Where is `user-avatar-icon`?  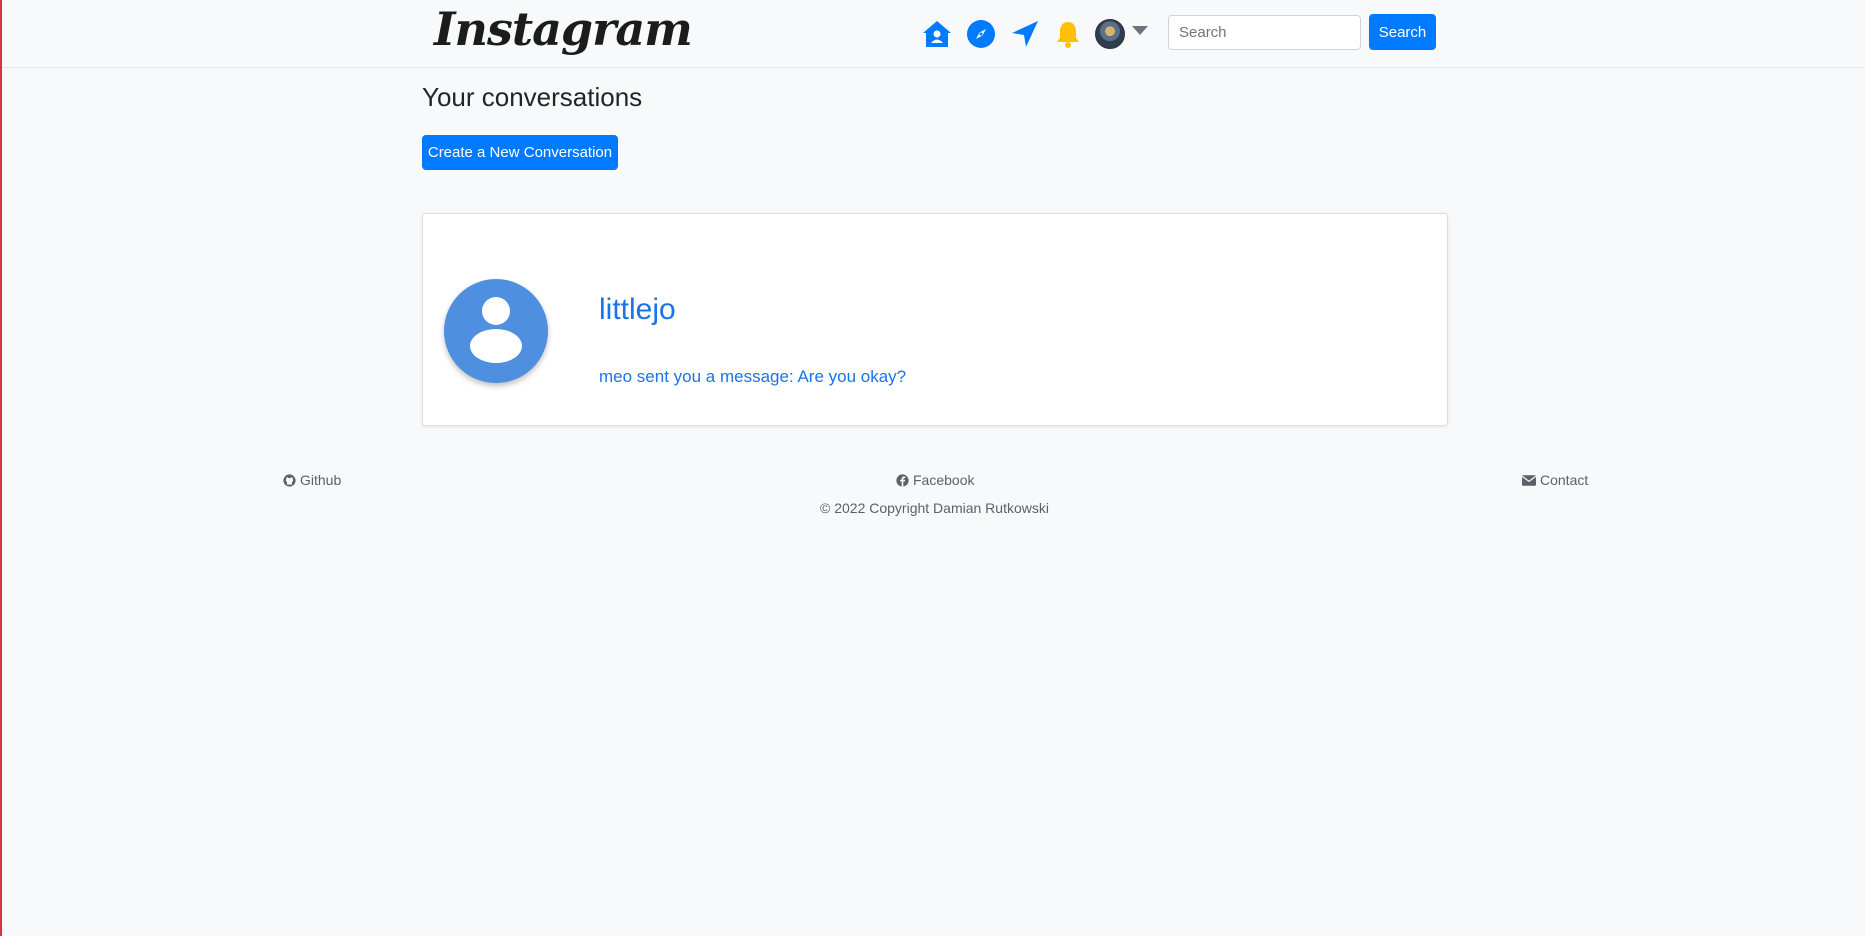 user-avatar-icon is located at coordinates (496, 331).